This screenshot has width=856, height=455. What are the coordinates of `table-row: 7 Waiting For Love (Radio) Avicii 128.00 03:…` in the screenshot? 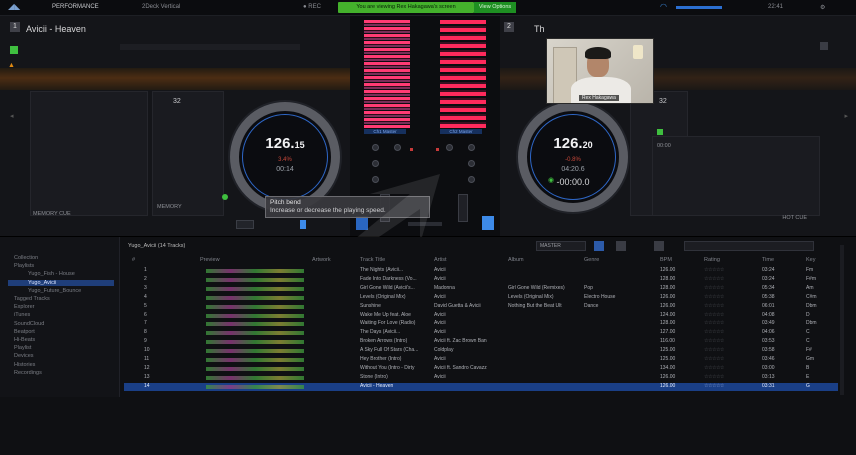 It's located at (481, 324).